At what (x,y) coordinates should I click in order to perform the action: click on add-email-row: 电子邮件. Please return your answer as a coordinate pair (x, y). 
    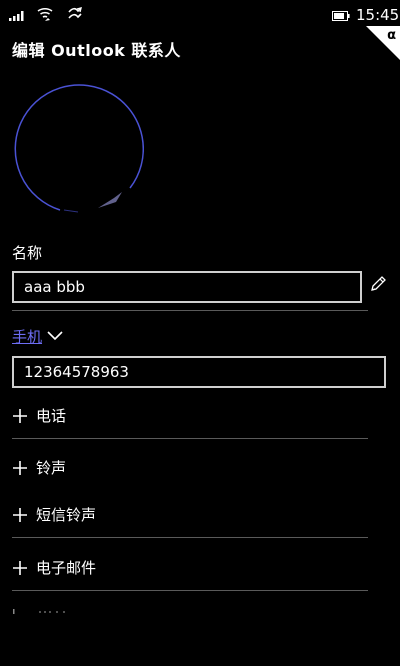
    Looking at the image, I should click on (54, 568).